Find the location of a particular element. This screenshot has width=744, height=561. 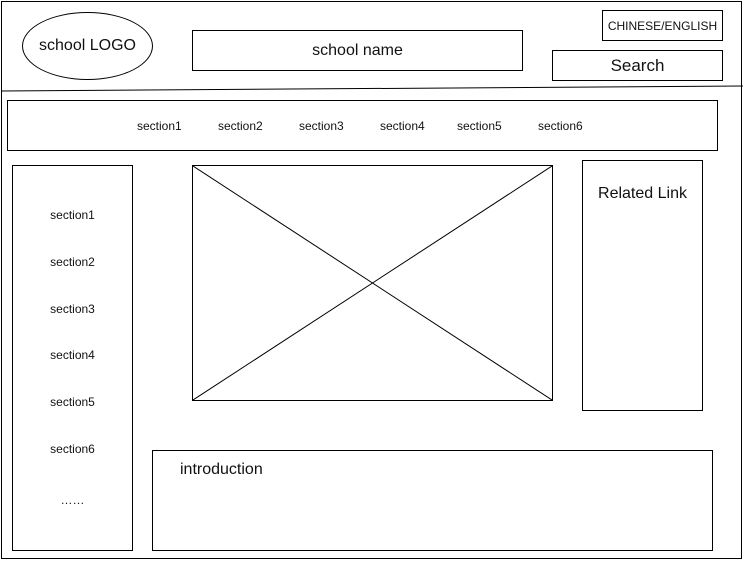

top-nav-label: section4 is located at coordinates (402, 125).